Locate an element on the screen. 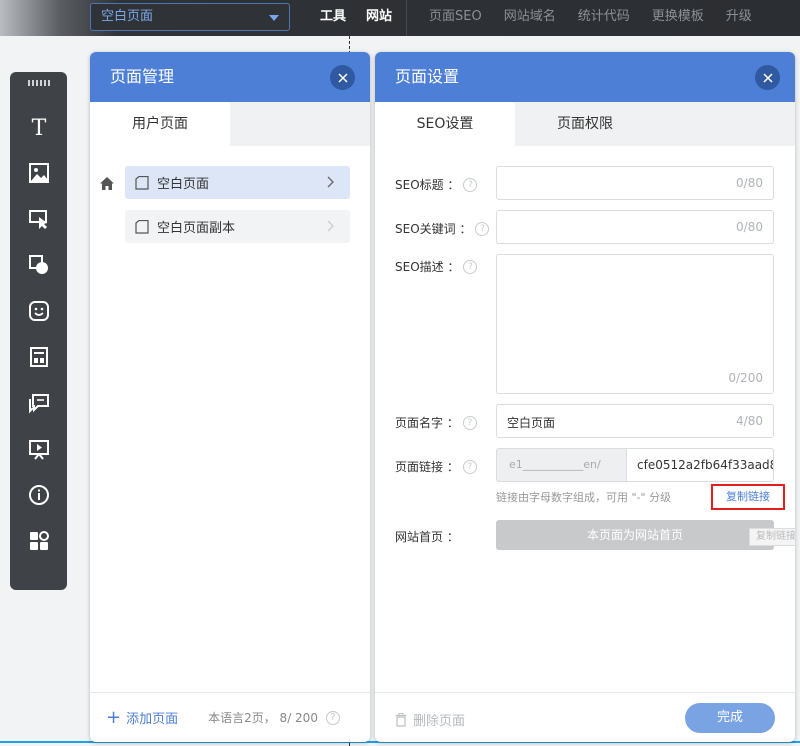  page-name-input: 空白页面 4/80 is located at coordinates (635, 421).